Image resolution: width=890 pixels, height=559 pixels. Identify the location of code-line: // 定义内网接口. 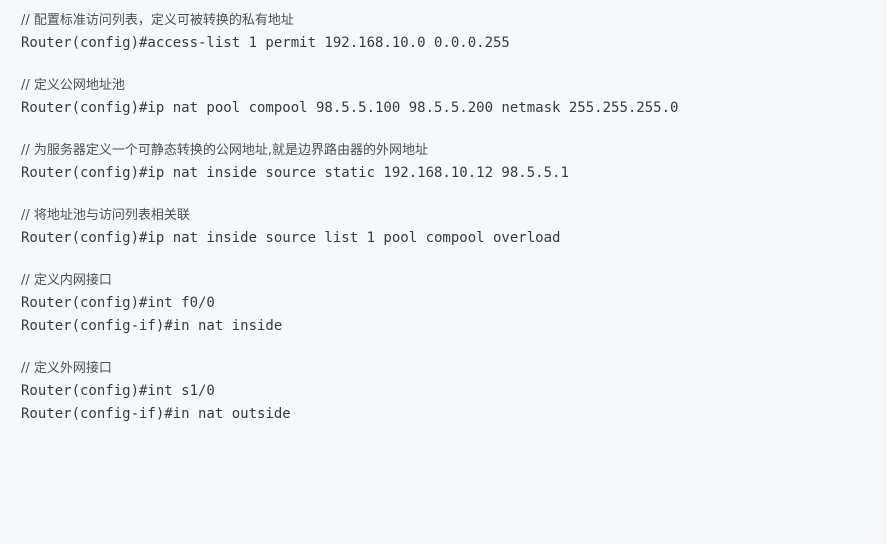
(66, 280).